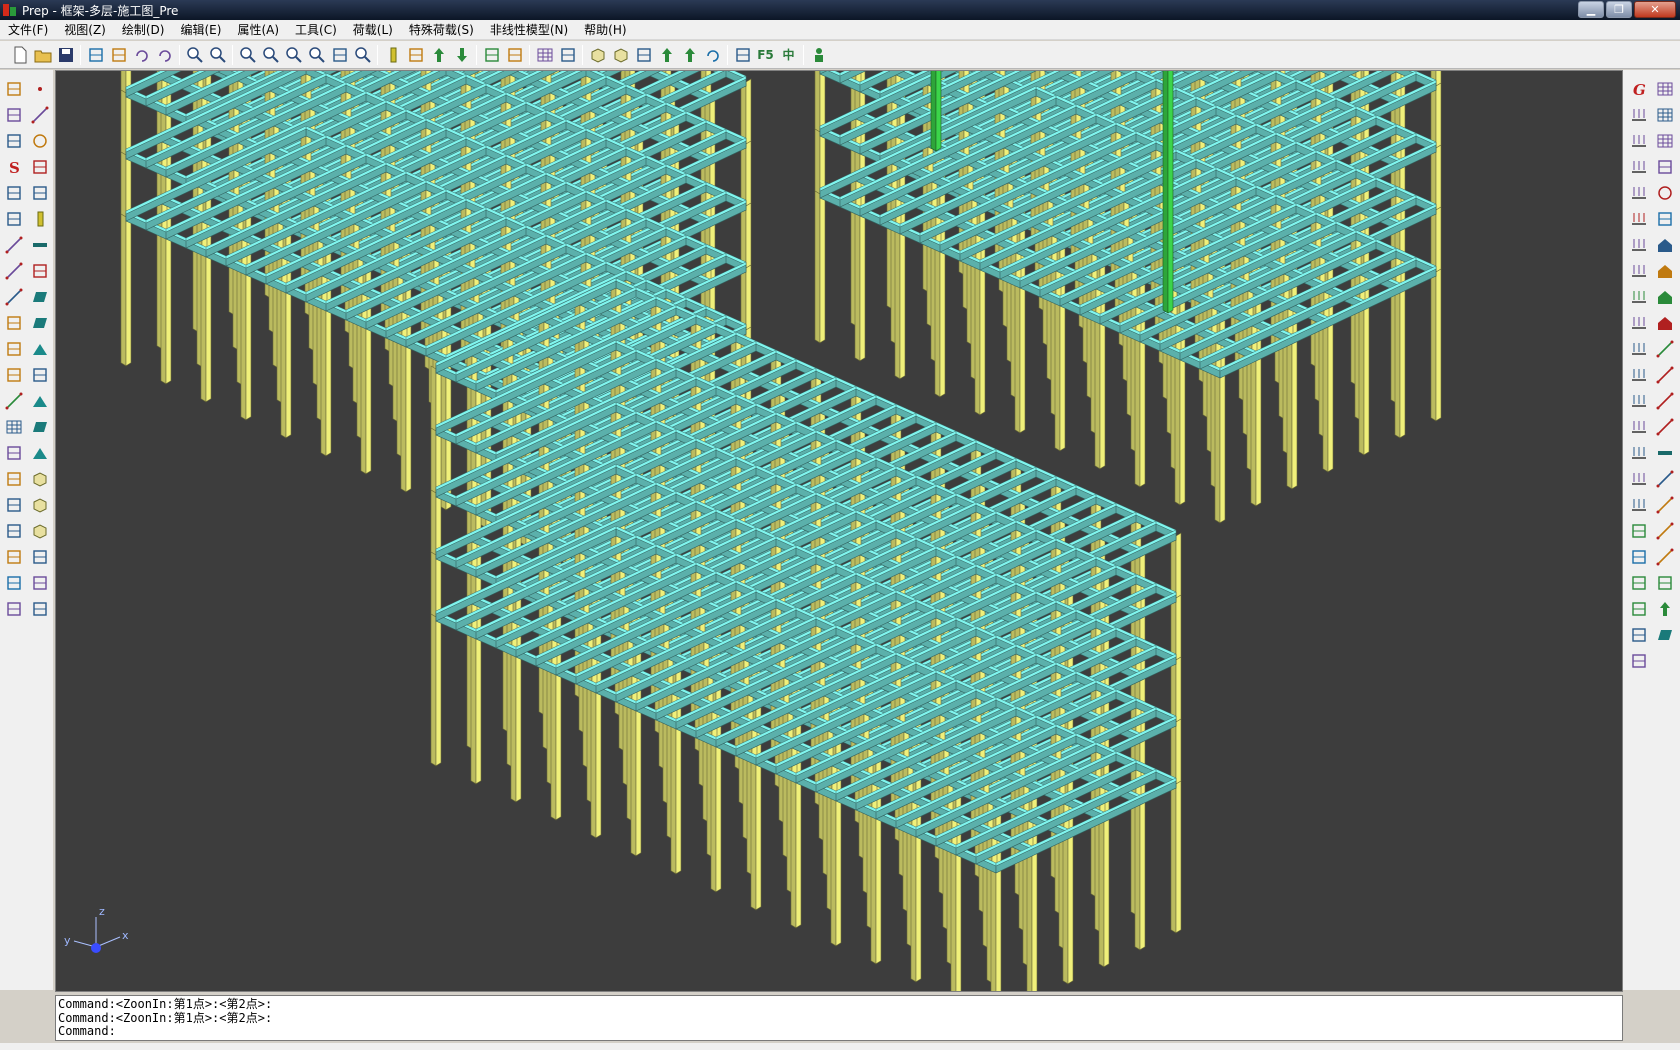 The image size is (1680, 1050). Describe the element at coordinates (14, 167) in the screenshot. I see `s-button: S` at that location.